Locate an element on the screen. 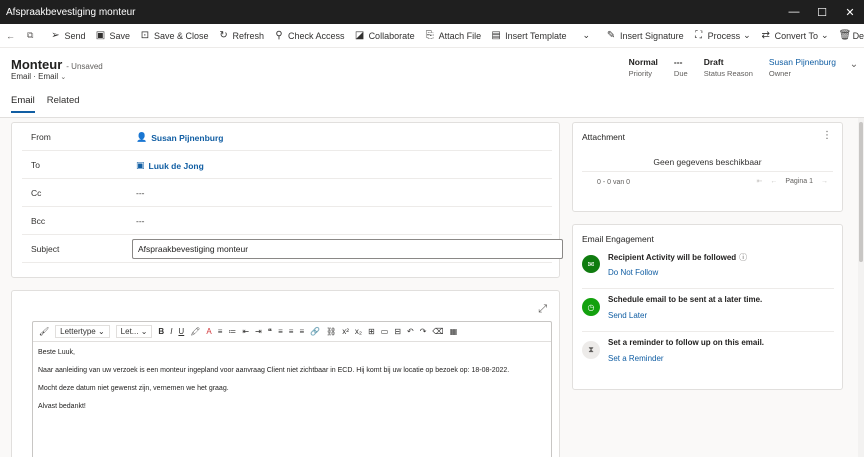 This screenshot has height=457, width=864. italic-button: I is located at coordinates (171, 331).